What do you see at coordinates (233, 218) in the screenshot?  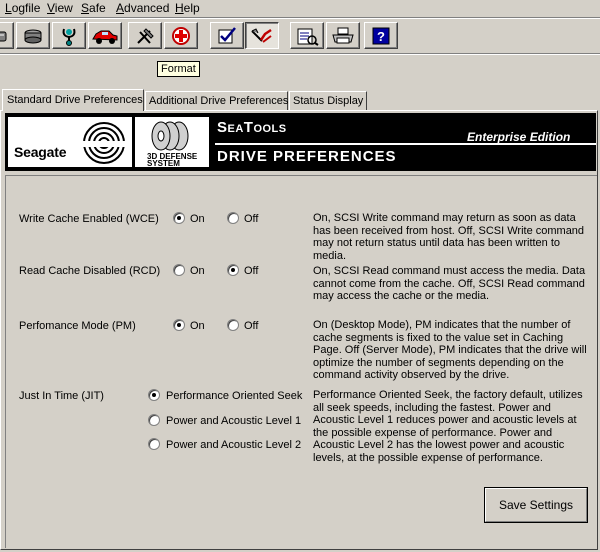 I see `wce-off-radio` at bounding box center [233, 218].